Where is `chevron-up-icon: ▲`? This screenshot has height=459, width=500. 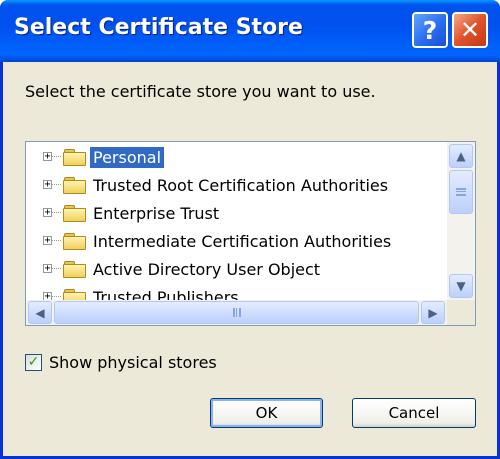
chevron-up-icon: ▲ is located at coordinates (461, 156).